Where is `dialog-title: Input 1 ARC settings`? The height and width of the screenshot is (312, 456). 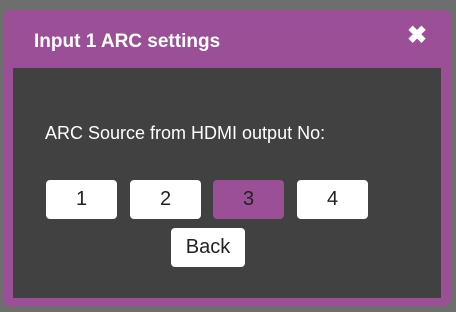
dialog-title: Input 1 ARC settings is located at coordinates (127, 41).